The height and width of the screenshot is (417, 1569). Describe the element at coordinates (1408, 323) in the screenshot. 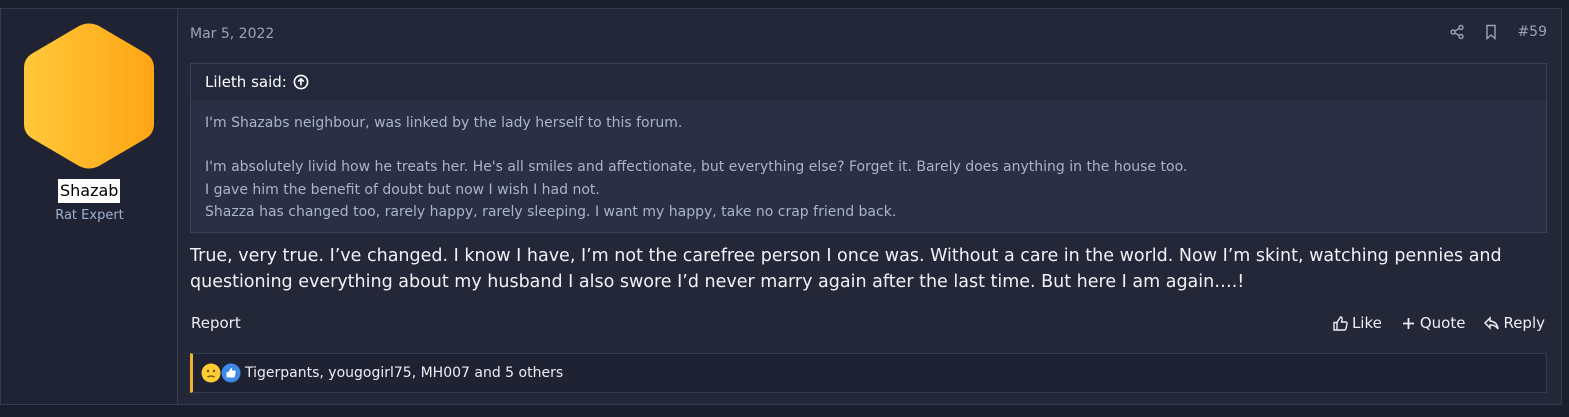

I see `plus-icon` at that location.